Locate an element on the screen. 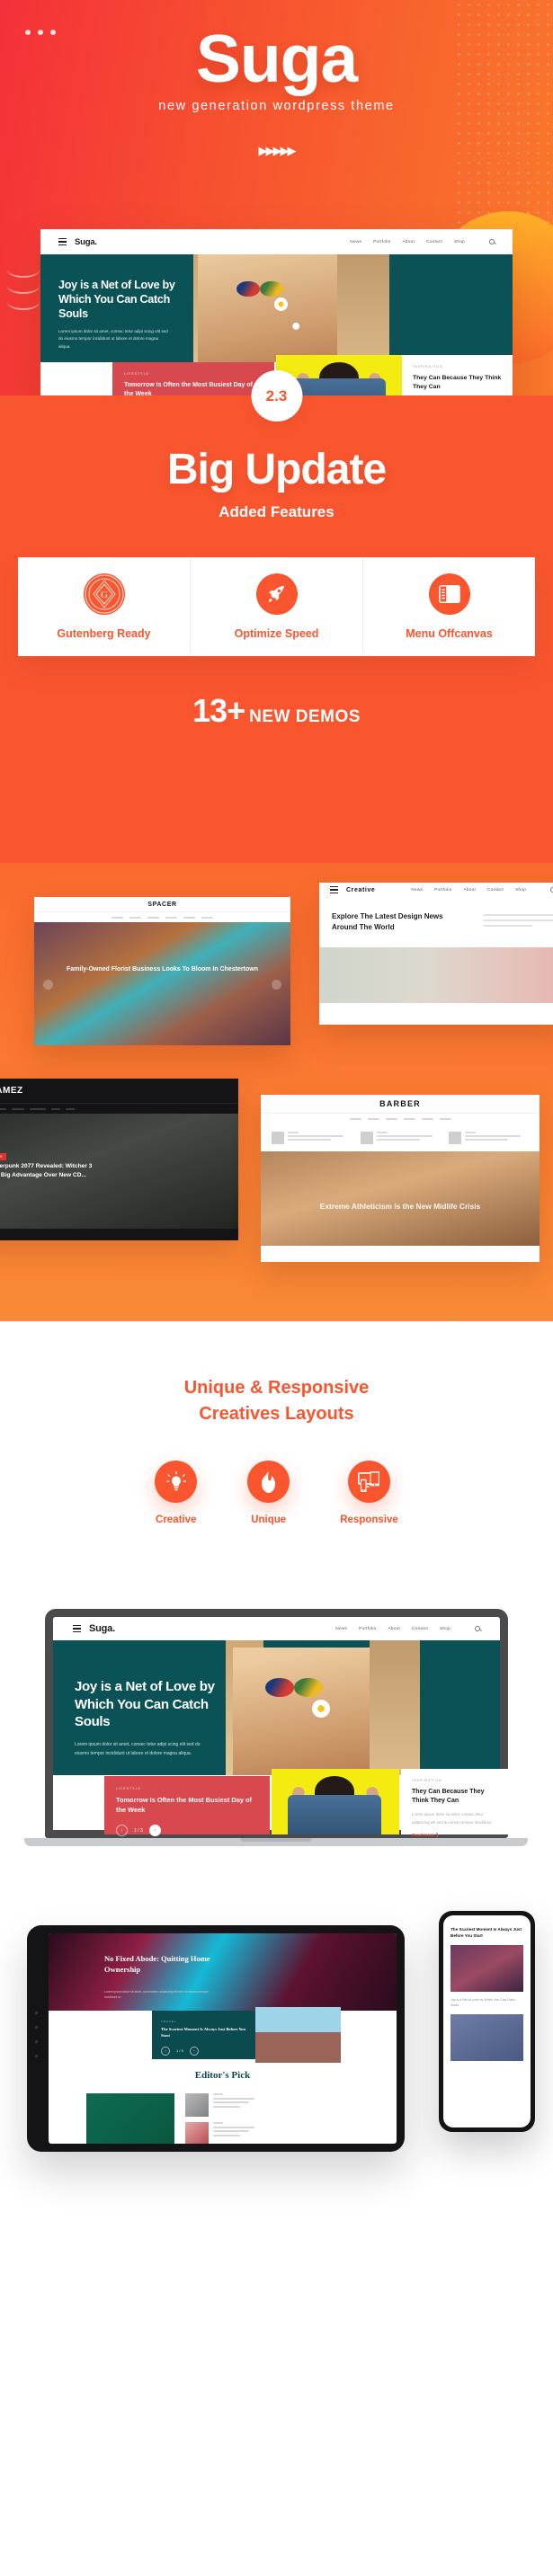 This screenshot has height=2576, width=553. demo-header: SPACER is located at coordinates (162, 904).